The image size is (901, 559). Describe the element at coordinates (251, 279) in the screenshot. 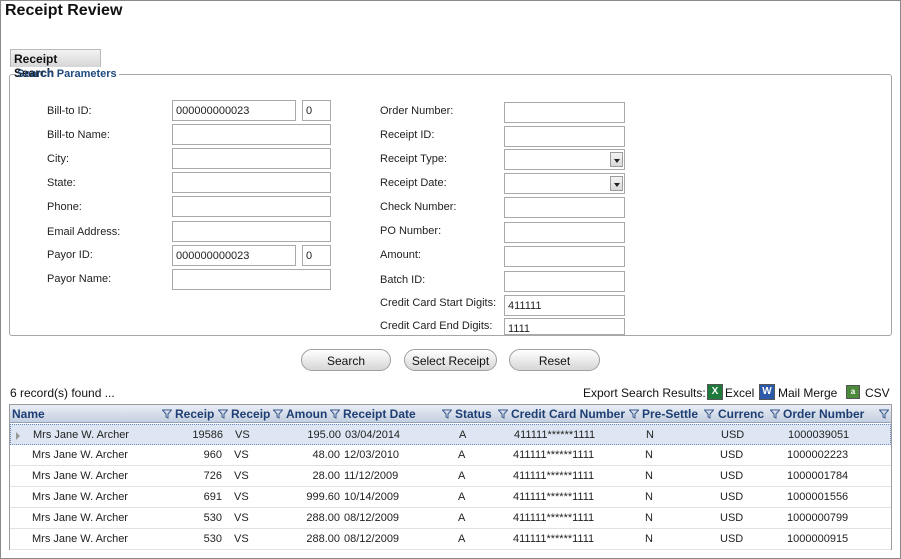

I see `payor-name-input` at that location.